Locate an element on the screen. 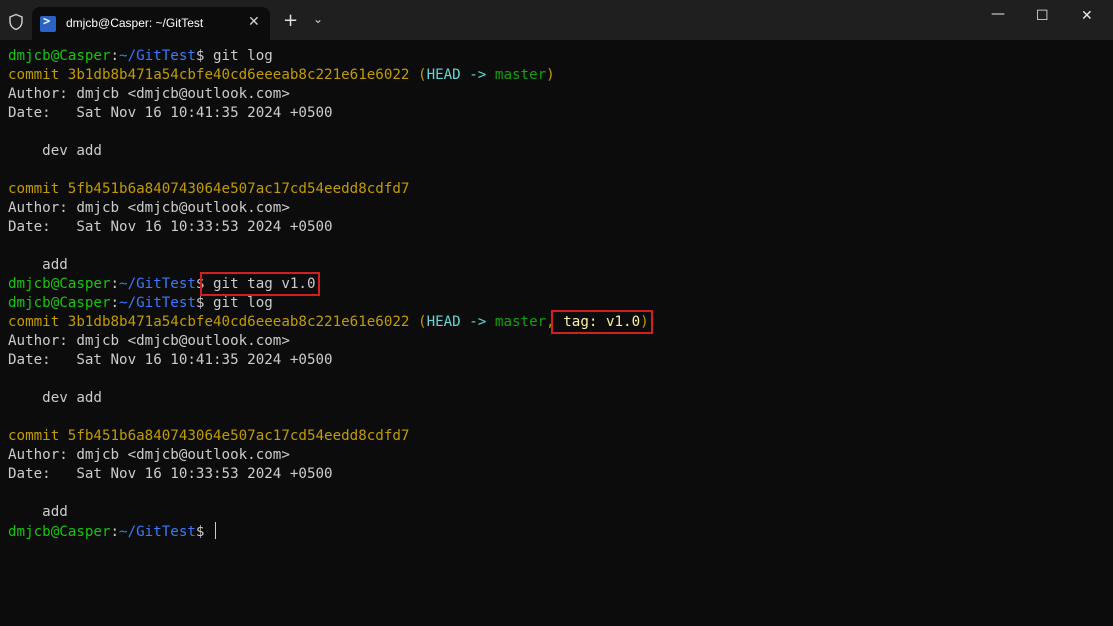  title-bar: > dmjcb@Casper: ~/GitTest ✕ + ⌄ — ☐ ✕ is located at coordinates (556, 20).